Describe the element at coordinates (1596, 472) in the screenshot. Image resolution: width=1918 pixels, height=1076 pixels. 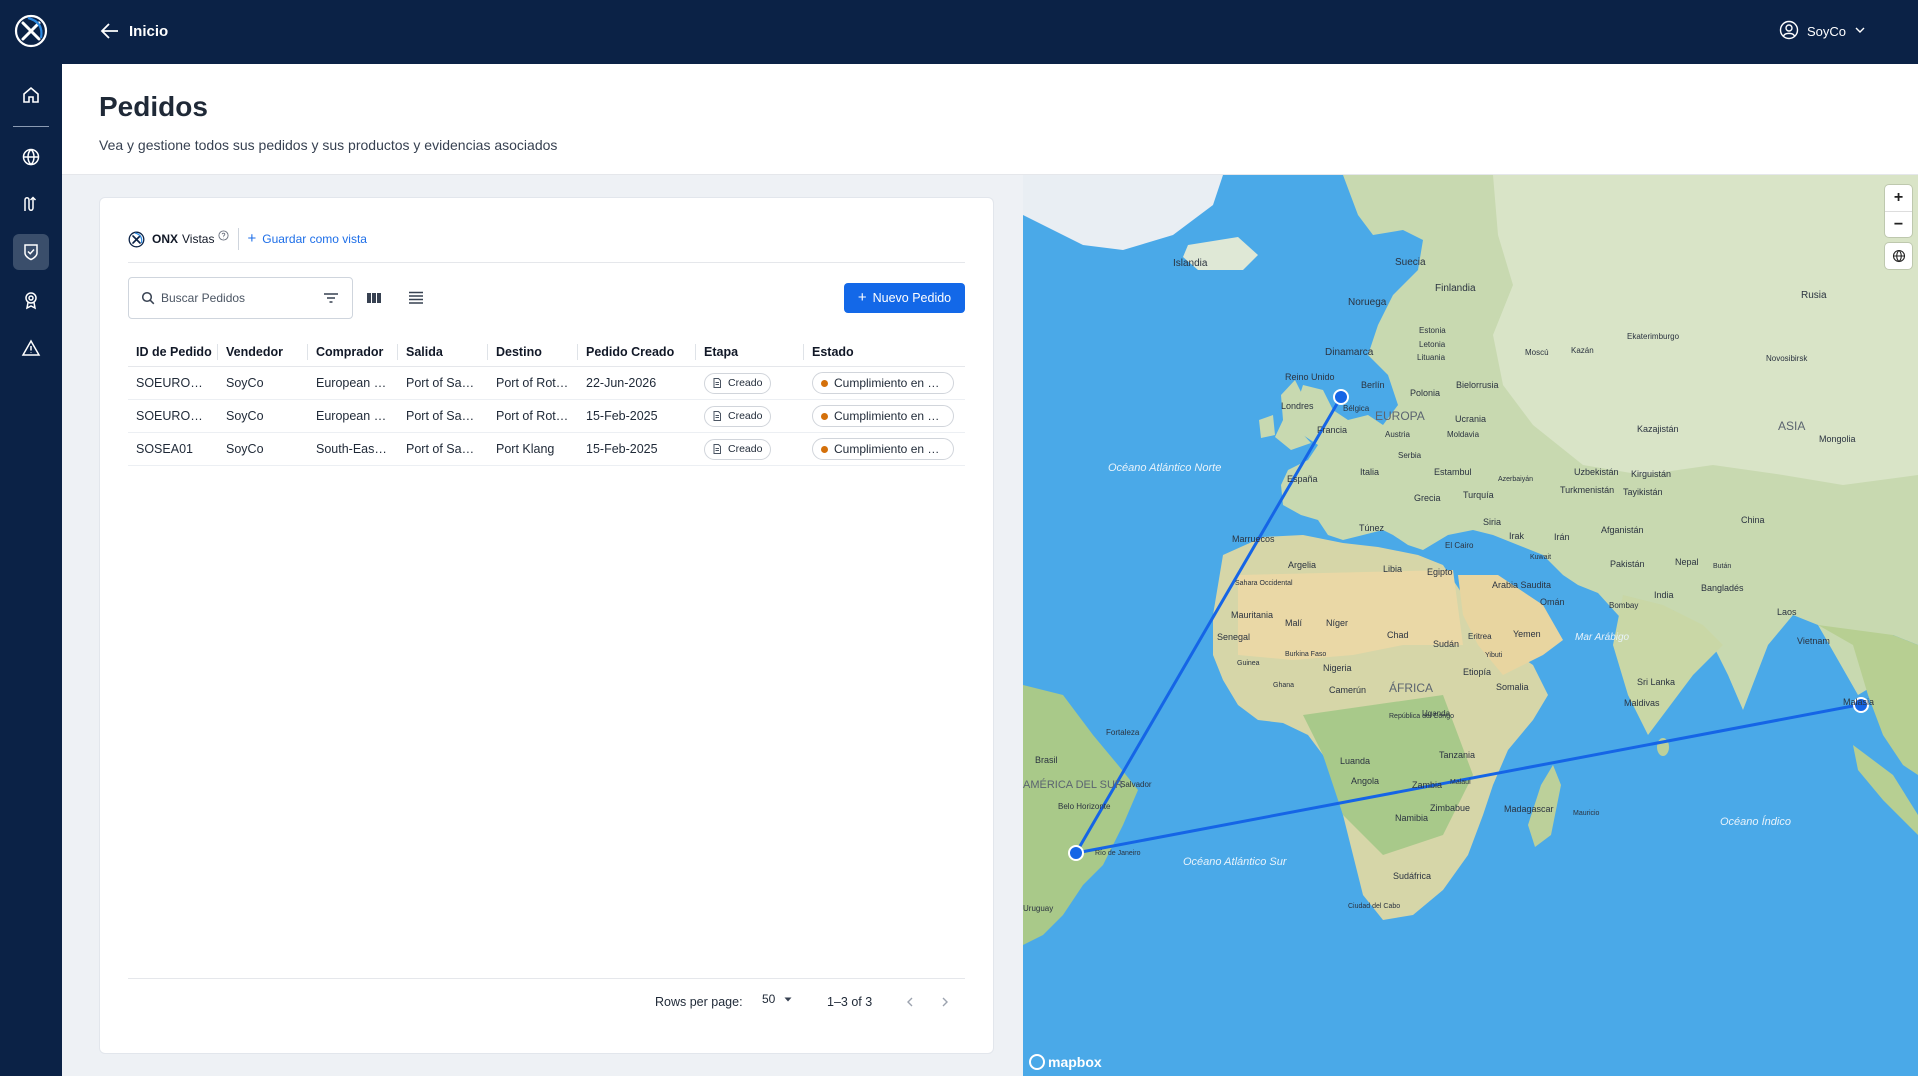
I see `map-label: Uzbekistán` at that location.